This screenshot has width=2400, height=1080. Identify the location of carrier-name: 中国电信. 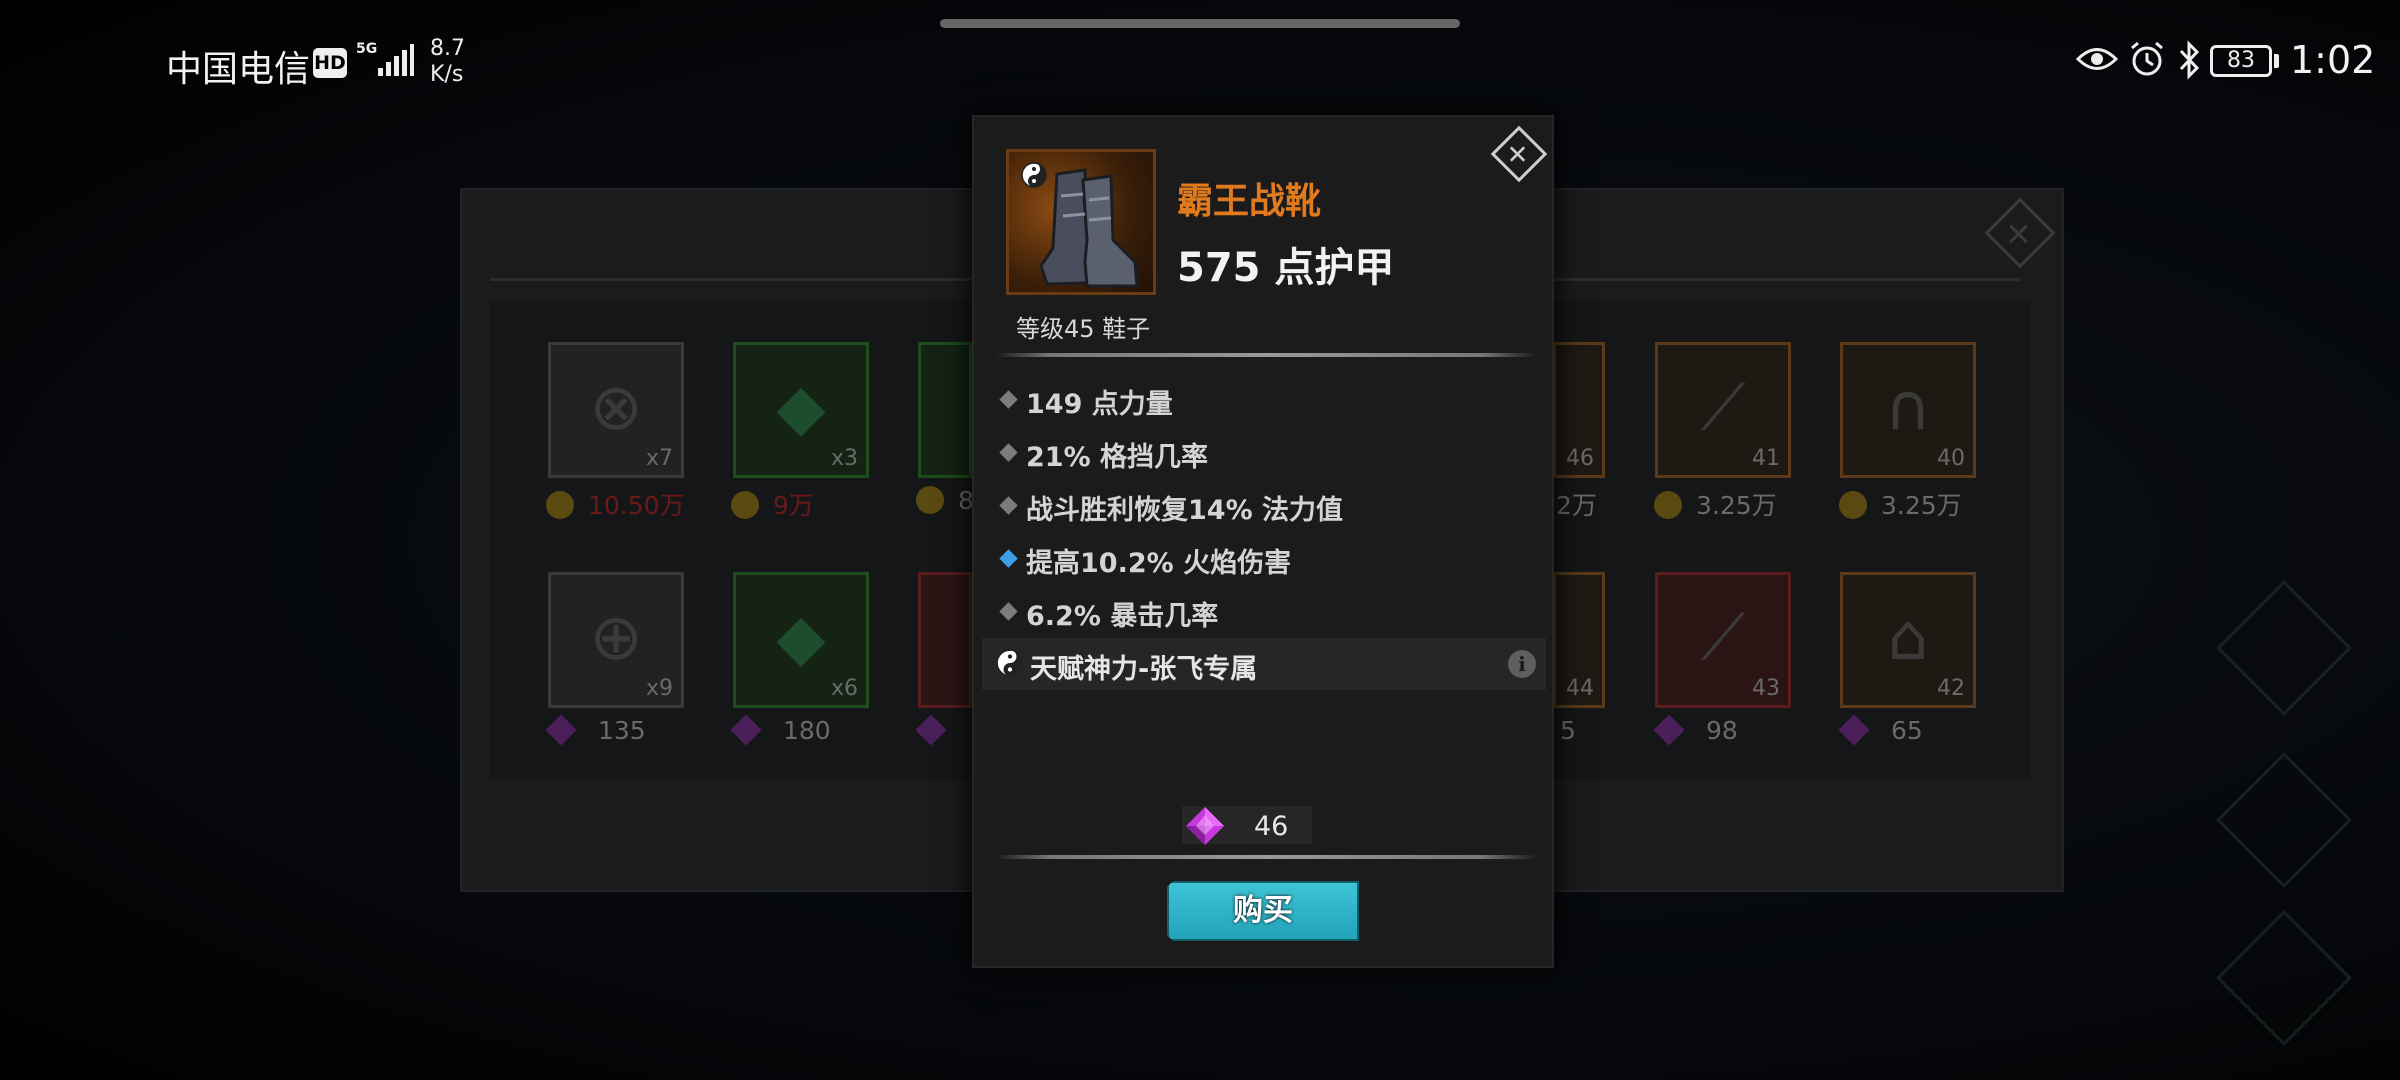
(238, 69).